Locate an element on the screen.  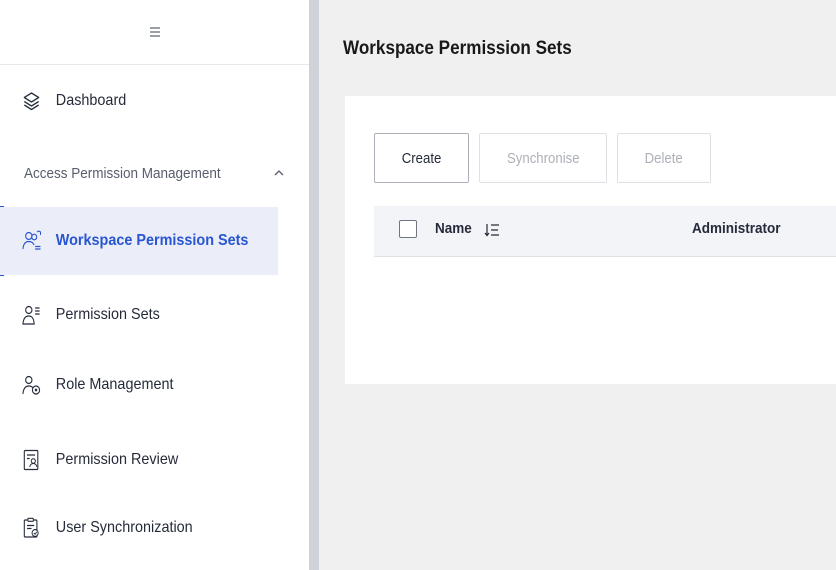
chevron-up-icon is located at coordinates (279, 173).